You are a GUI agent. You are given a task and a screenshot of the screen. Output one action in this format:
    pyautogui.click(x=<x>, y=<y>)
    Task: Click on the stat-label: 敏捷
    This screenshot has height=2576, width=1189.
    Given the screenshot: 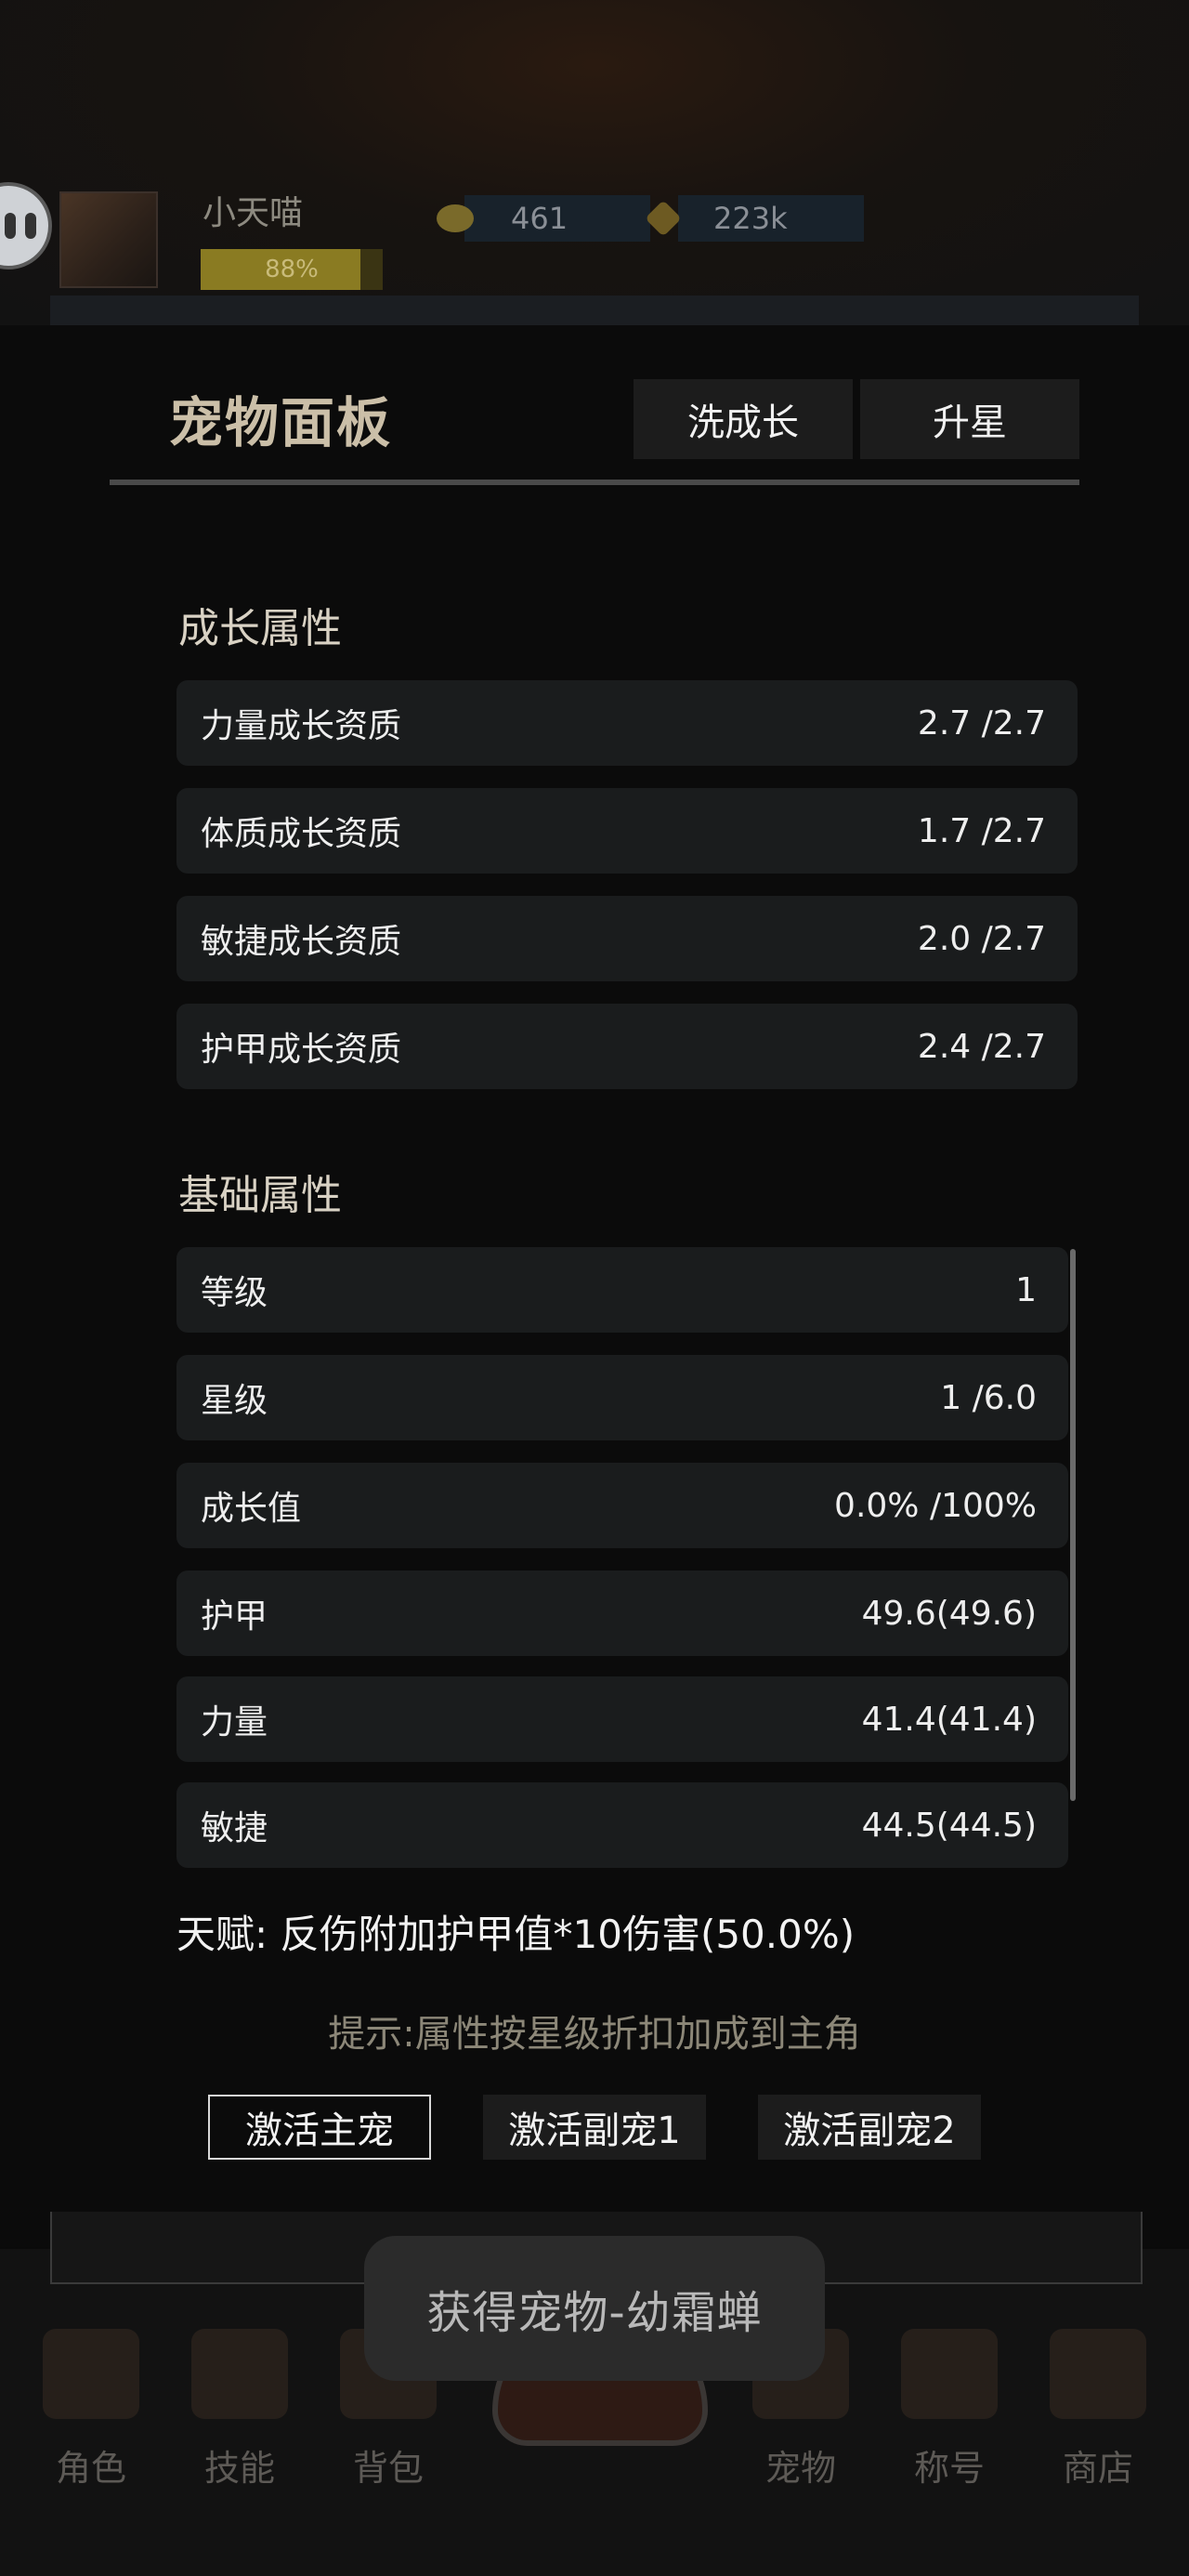 What is the action you would take?
    pyautogui.click(x=235, y=1828)
    